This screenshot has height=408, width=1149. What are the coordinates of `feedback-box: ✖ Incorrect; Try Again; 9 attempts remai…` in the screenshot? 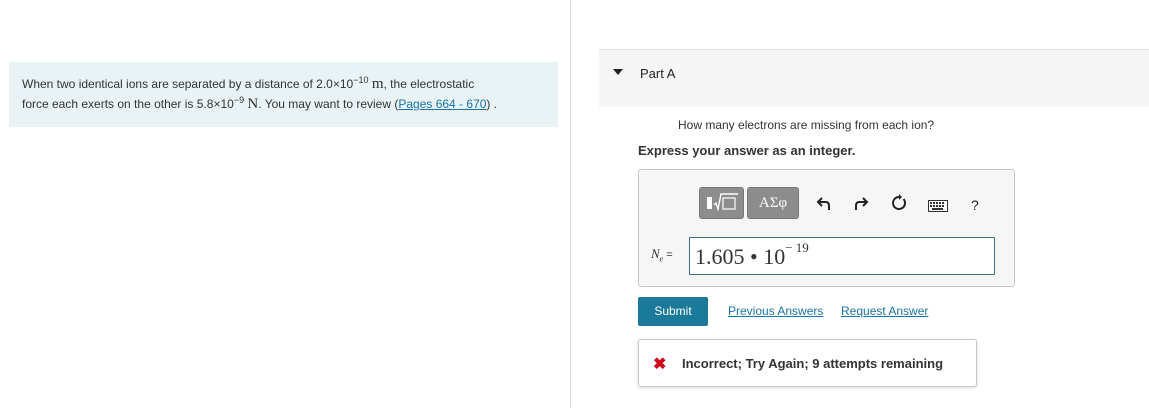 It's located at (807, 363).